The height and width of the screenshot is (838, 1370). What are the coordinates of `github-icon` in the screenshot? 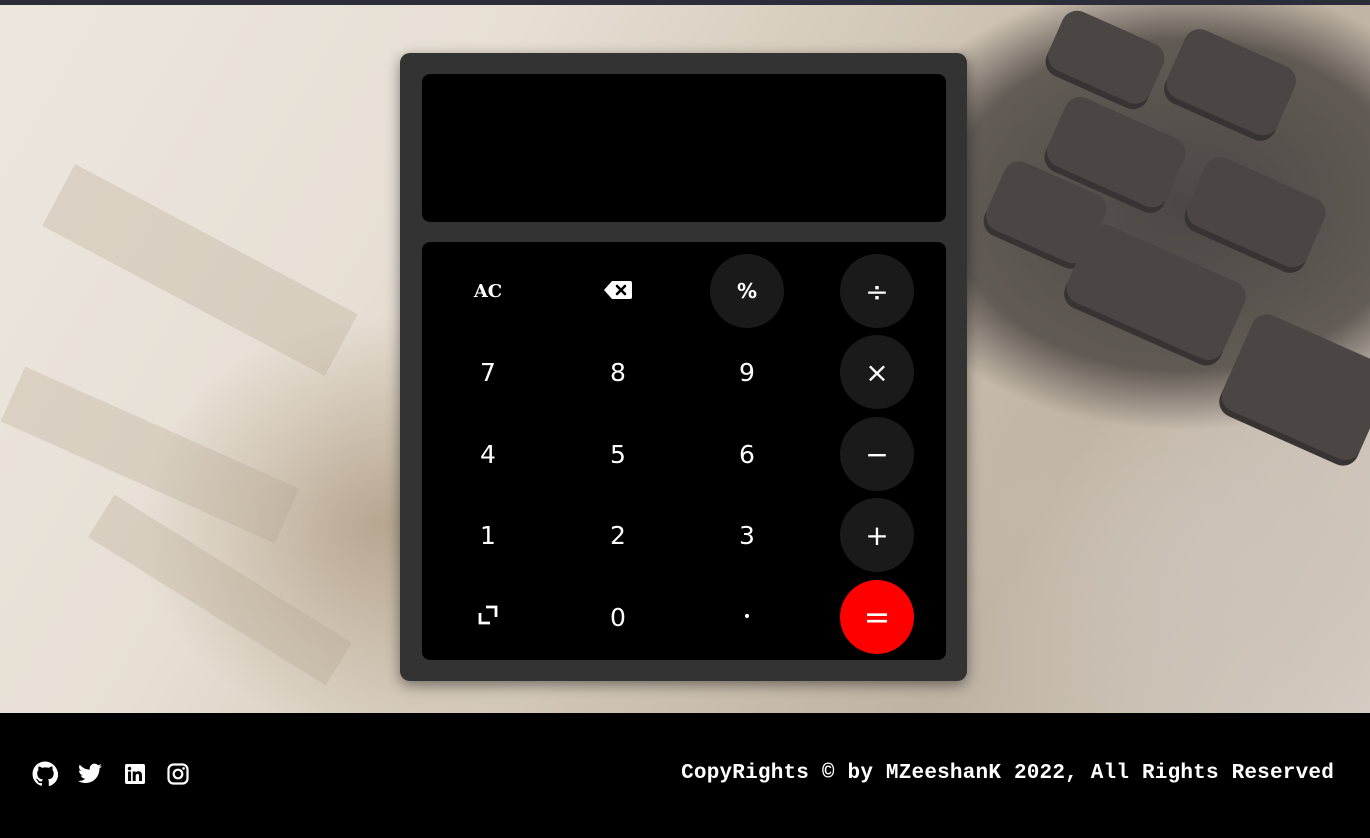 It's located at (45, 774).